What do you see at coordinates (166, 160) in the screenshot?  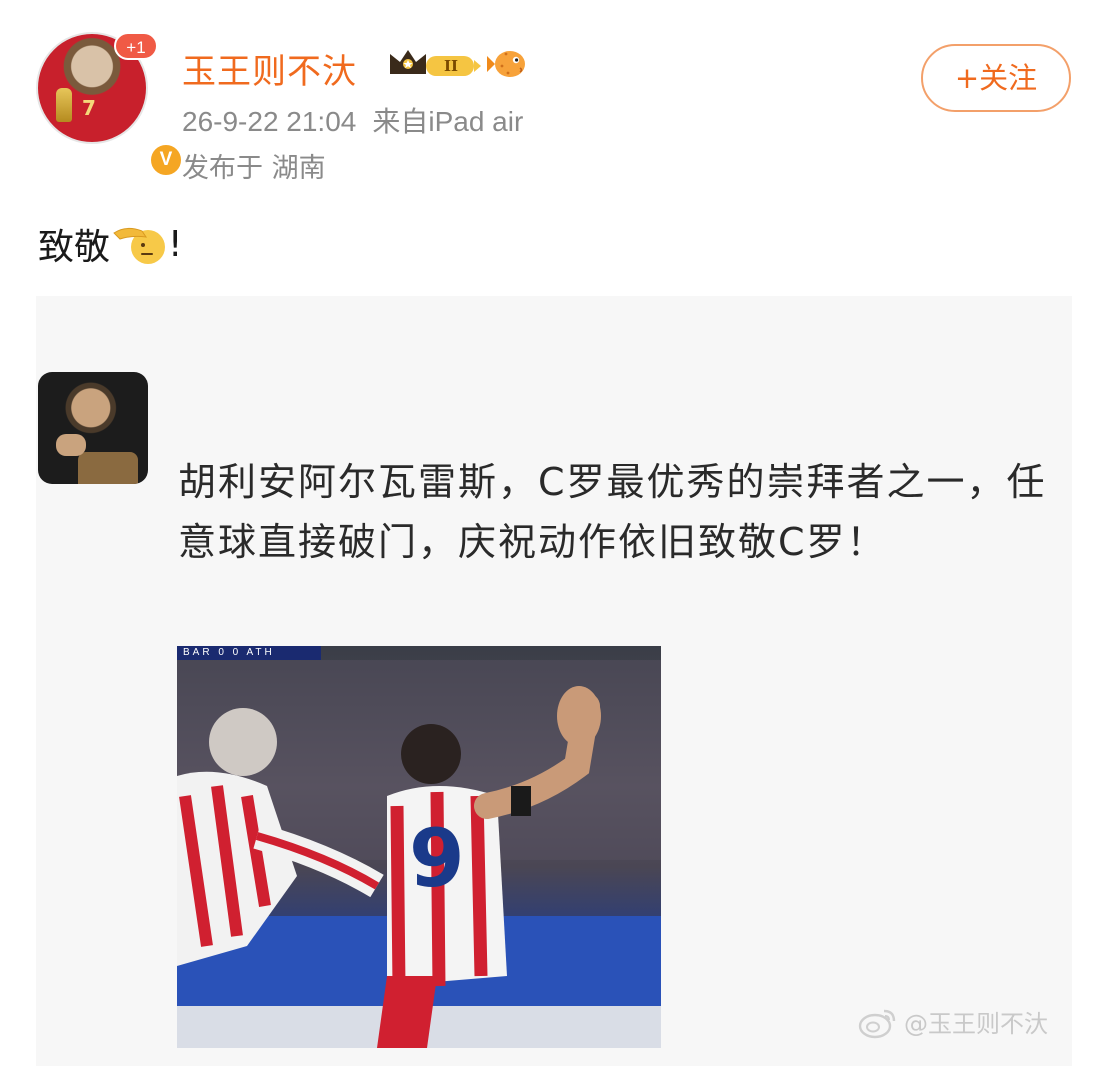 I see `verified-badge: V` at bounding box center [166, 160].